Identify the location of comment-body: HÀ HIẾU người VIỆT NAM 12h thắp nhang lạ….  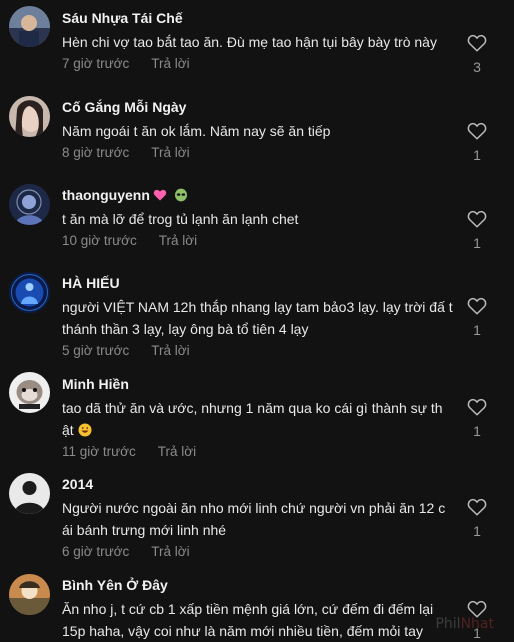
(258, 317).